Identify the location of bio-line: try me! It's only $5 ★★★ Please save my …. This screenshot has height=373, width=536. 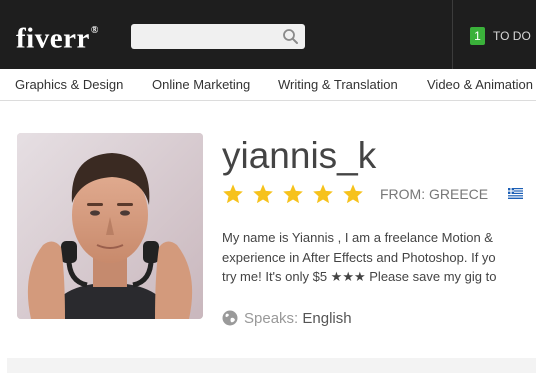
(359, 276).